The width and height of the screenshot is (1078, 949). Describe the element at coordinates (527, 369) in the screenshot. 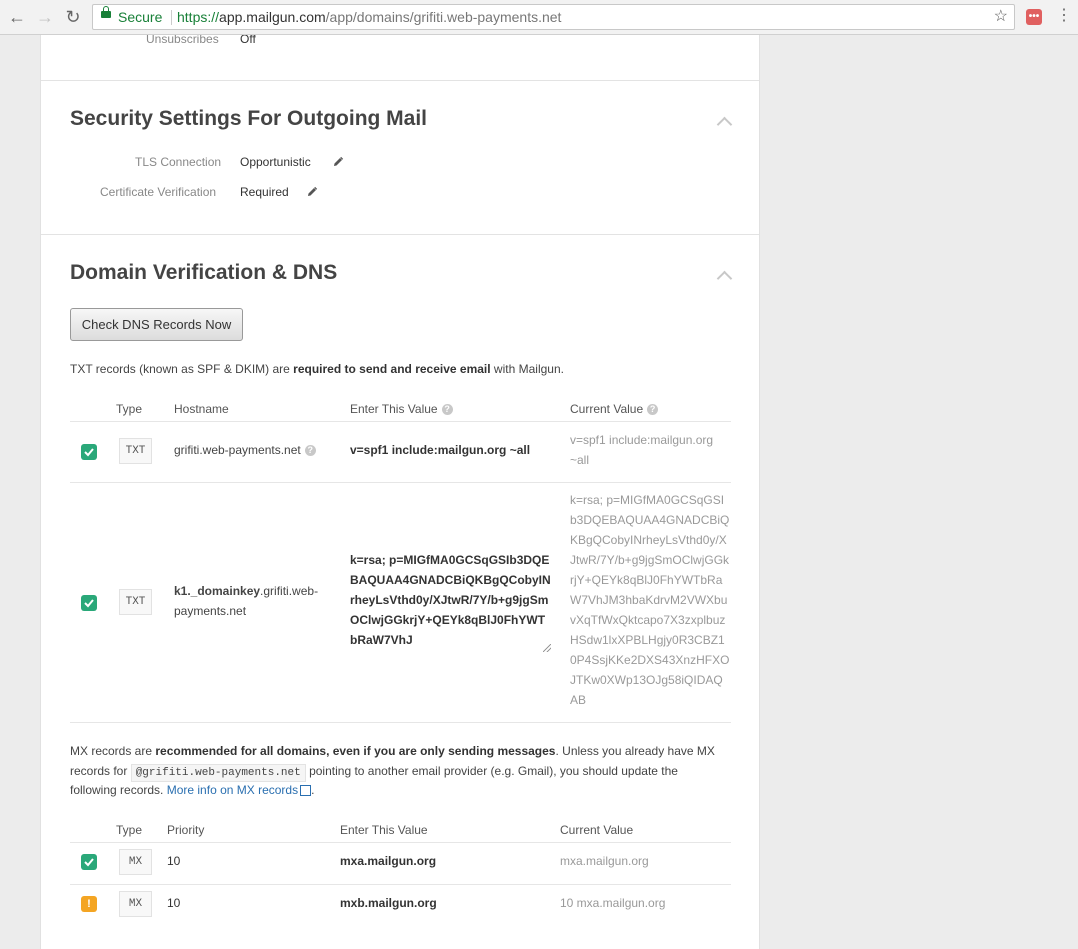

I see `txt-intro-end: with Mailgun.` at that location.